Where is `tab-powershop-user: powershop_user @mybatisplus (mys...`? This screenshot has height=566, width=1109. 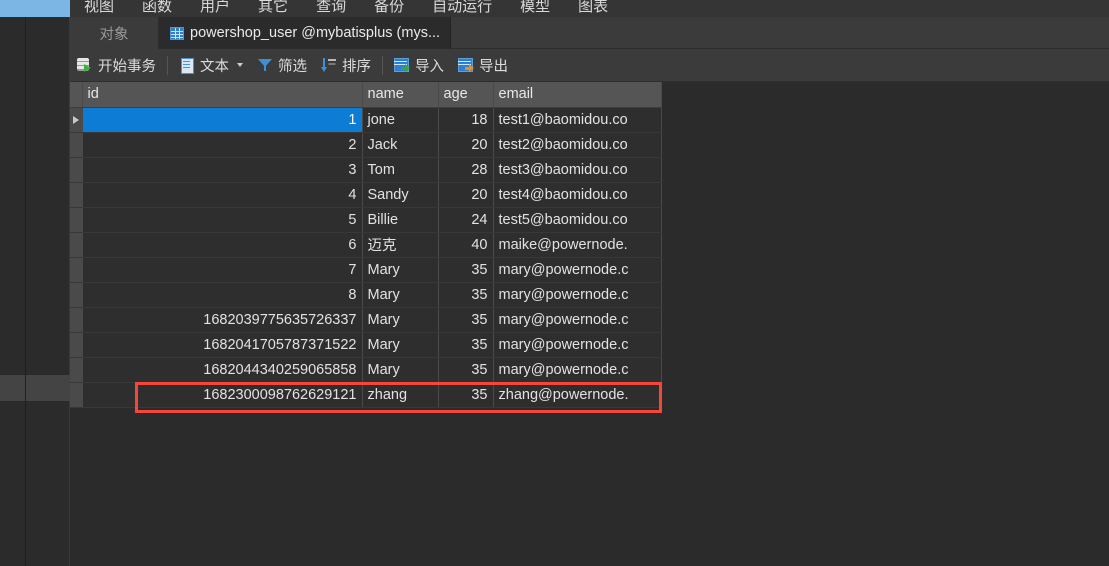
tab-powershop-user: powershop_user @mybatisplus (mys... is located at coordinates (305, 33).